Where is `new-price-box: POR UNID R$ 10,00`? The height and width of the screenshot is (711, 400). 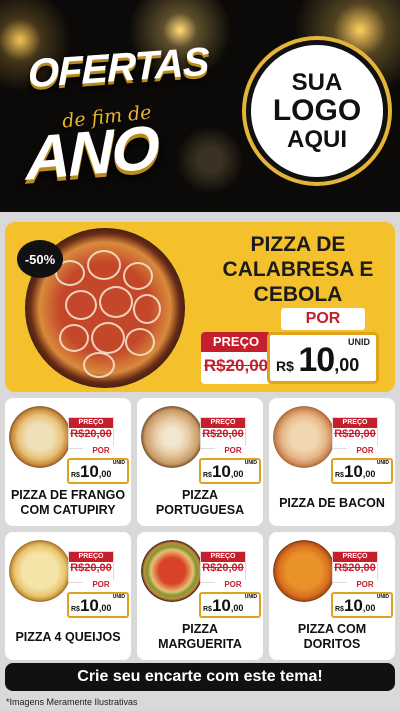 new-price-box: POR UNID R$ 10,00 is located at coordinates (323, 347).